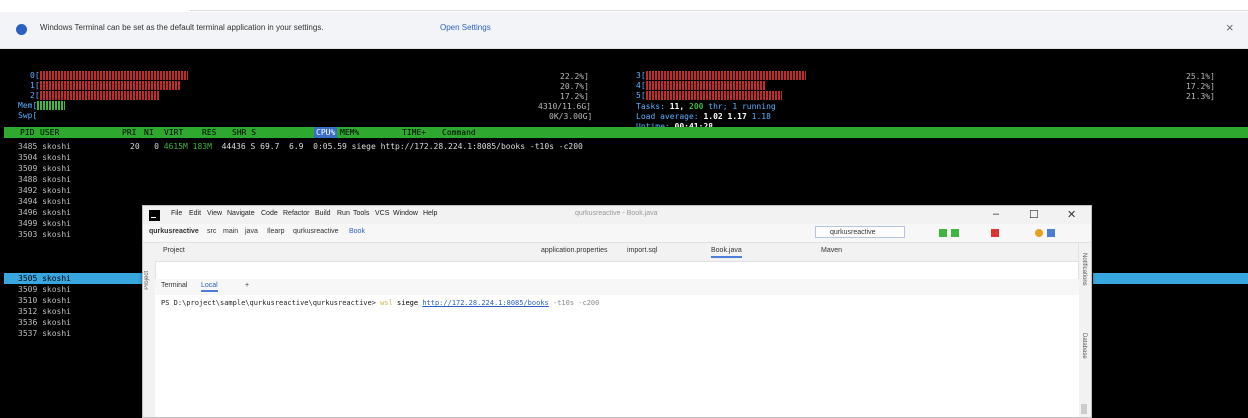  What do you see at coordinates (27, 132) in the screenshot?
I see `col-pid: PID` at bounding box center [27, 132].